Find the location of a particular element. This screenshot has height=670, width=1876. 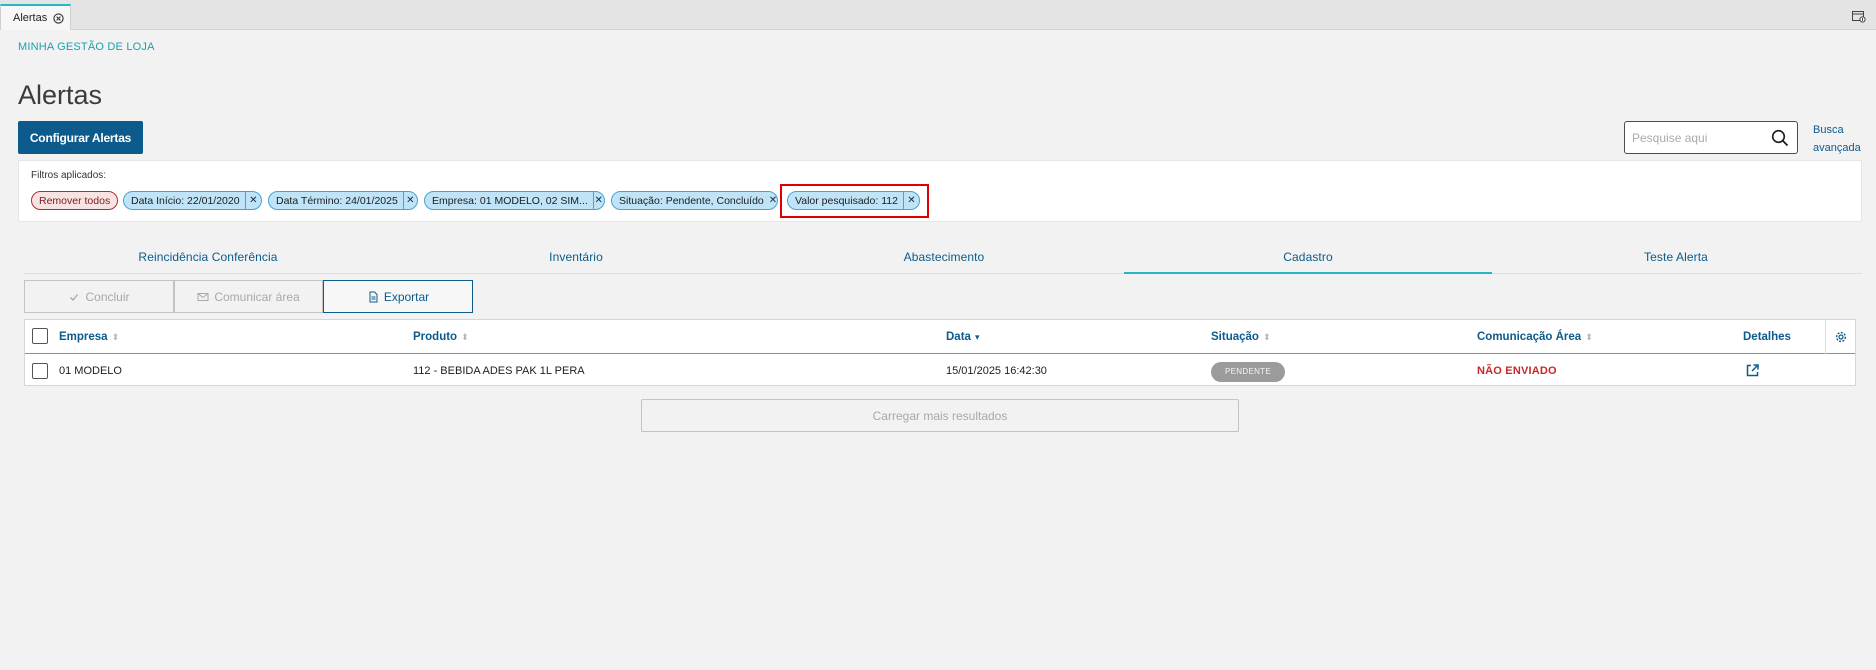

breadcrumb: MINHA GESTÃO DE LOJA is located at coordinates (86, 47).